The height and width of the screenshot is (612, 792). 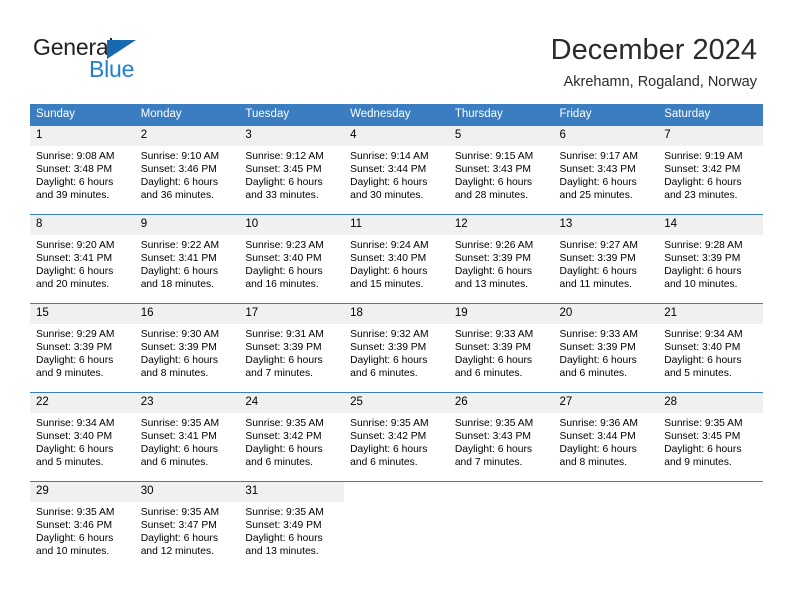 I want to click on daylight-line-cont: and 25 minutes., so click(x=596, y=196).